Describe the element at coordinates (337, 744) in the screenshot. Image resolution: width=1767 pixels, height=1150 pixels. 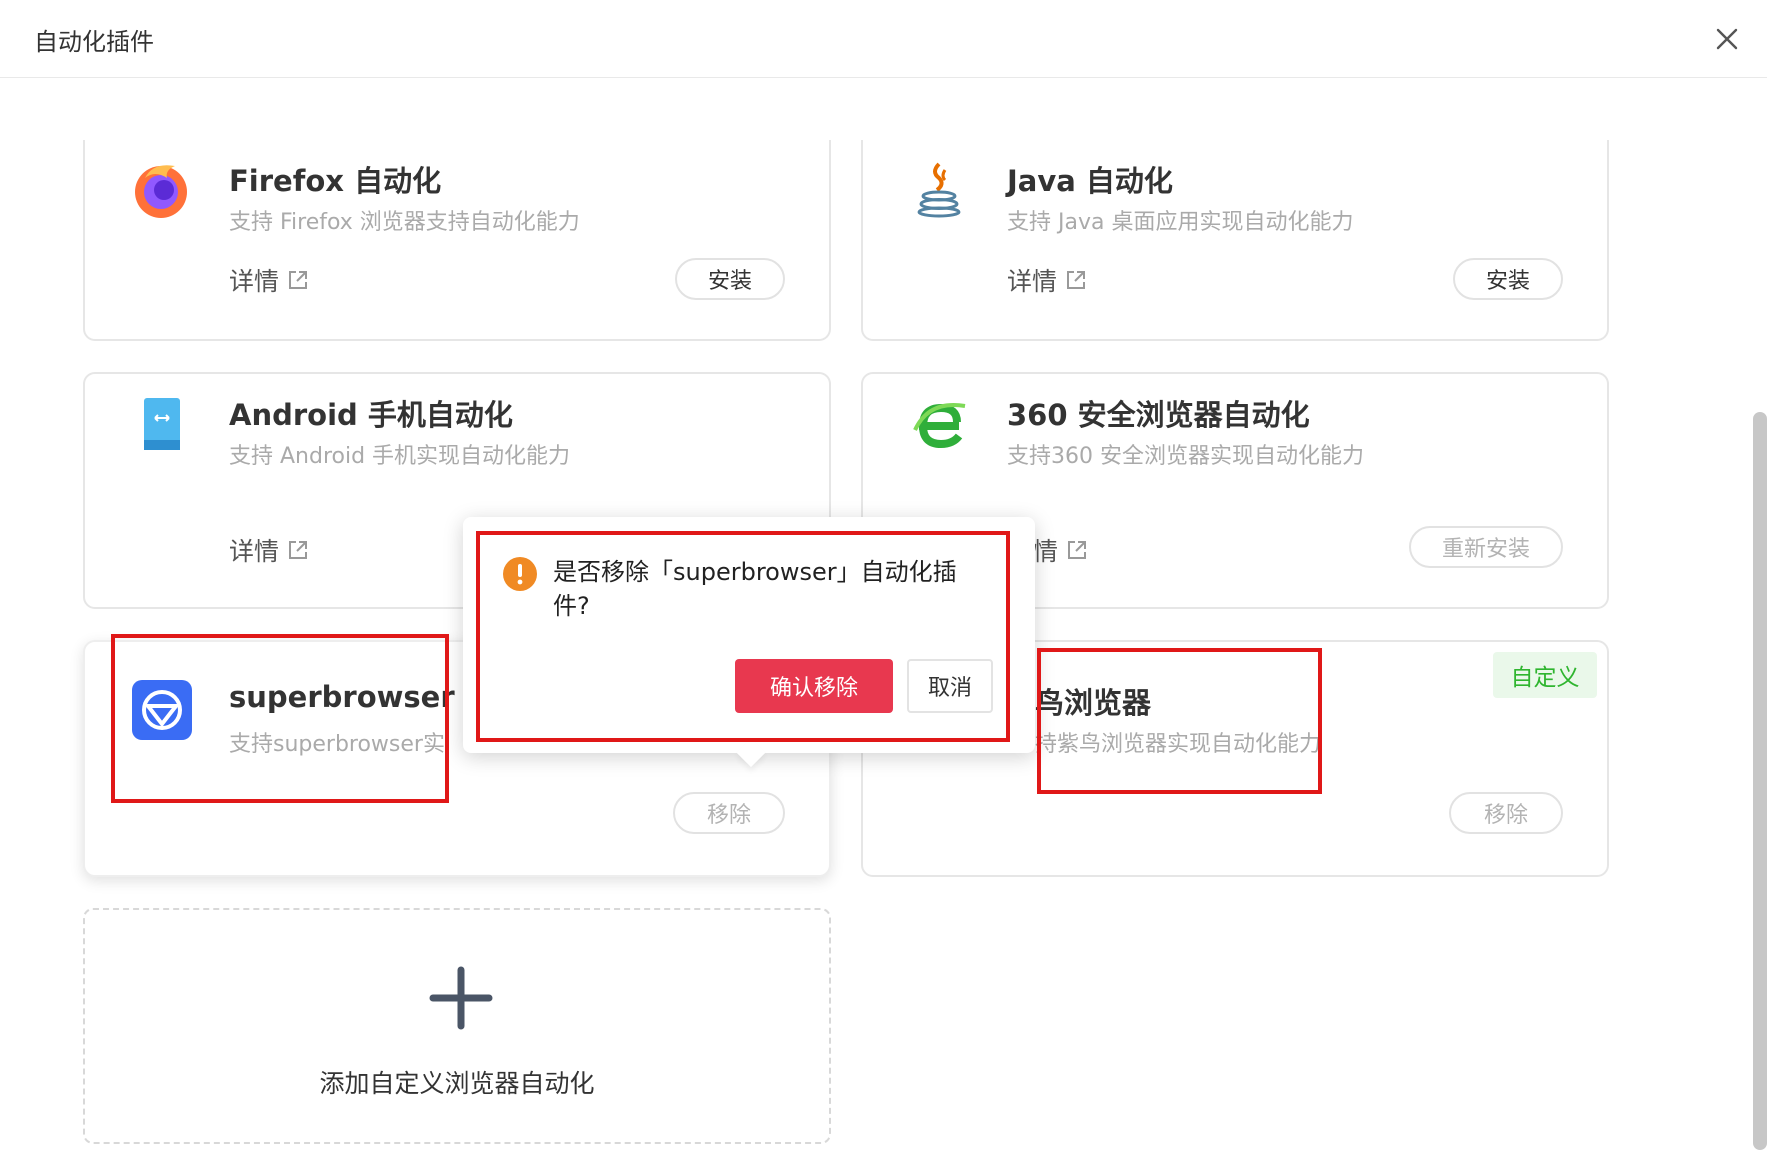
I see `plugin-desc: 支持superbrowser实` at that location.